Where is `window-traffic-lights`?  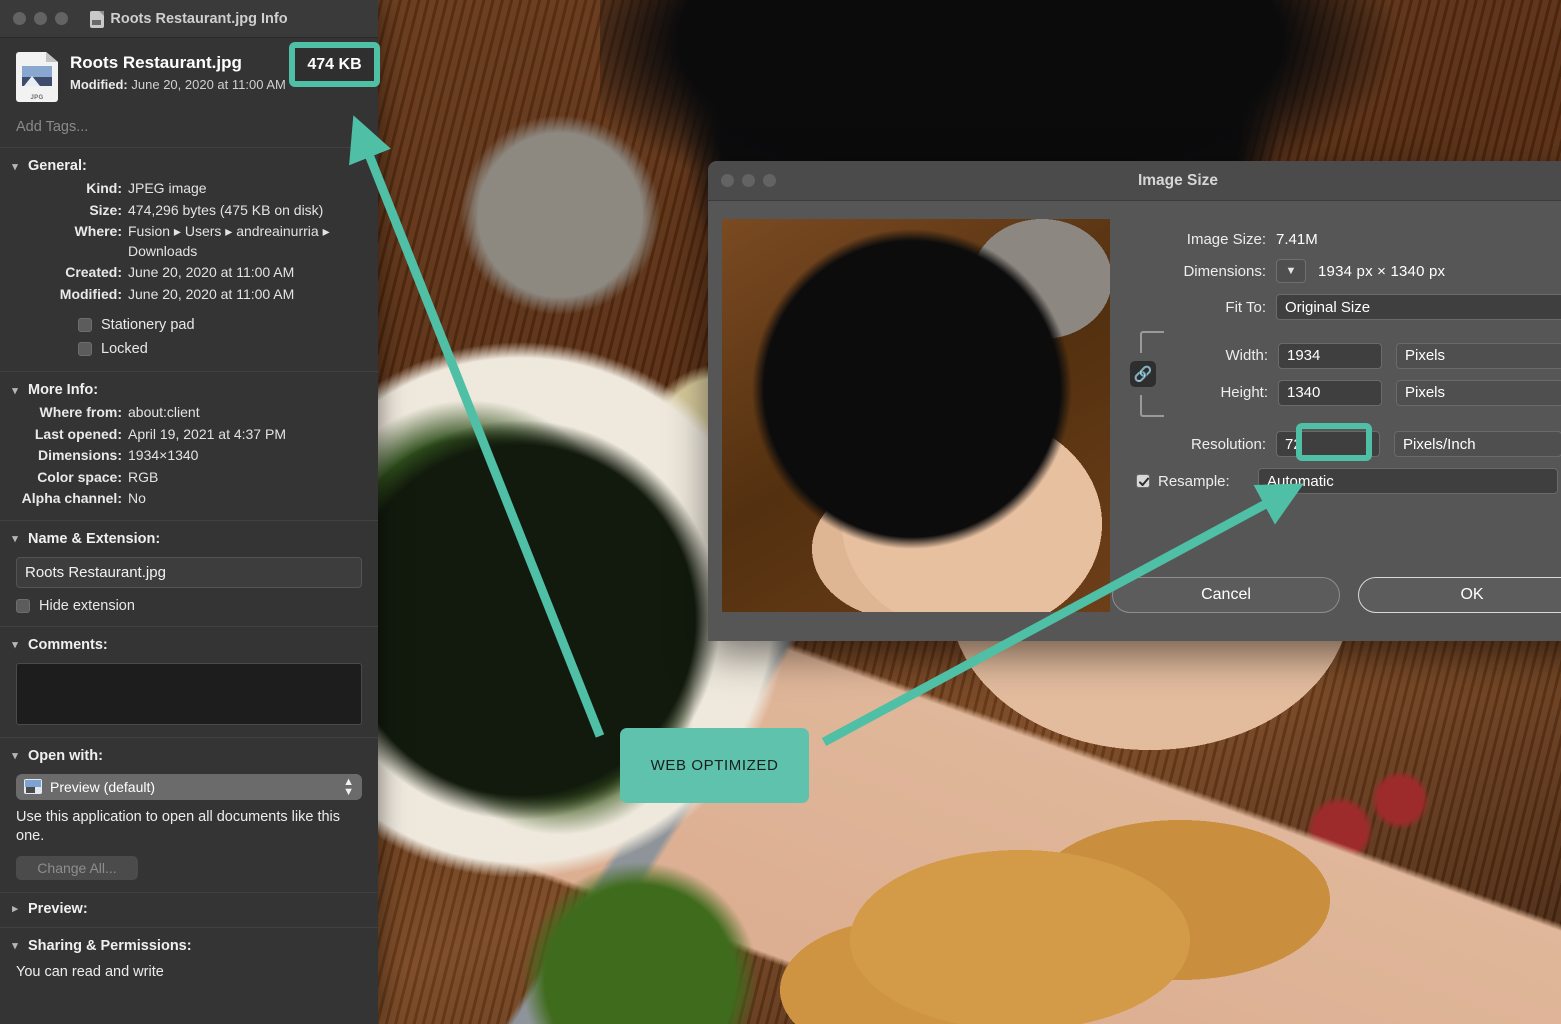
window-traffic-lights is located at coordinates (34, 18).